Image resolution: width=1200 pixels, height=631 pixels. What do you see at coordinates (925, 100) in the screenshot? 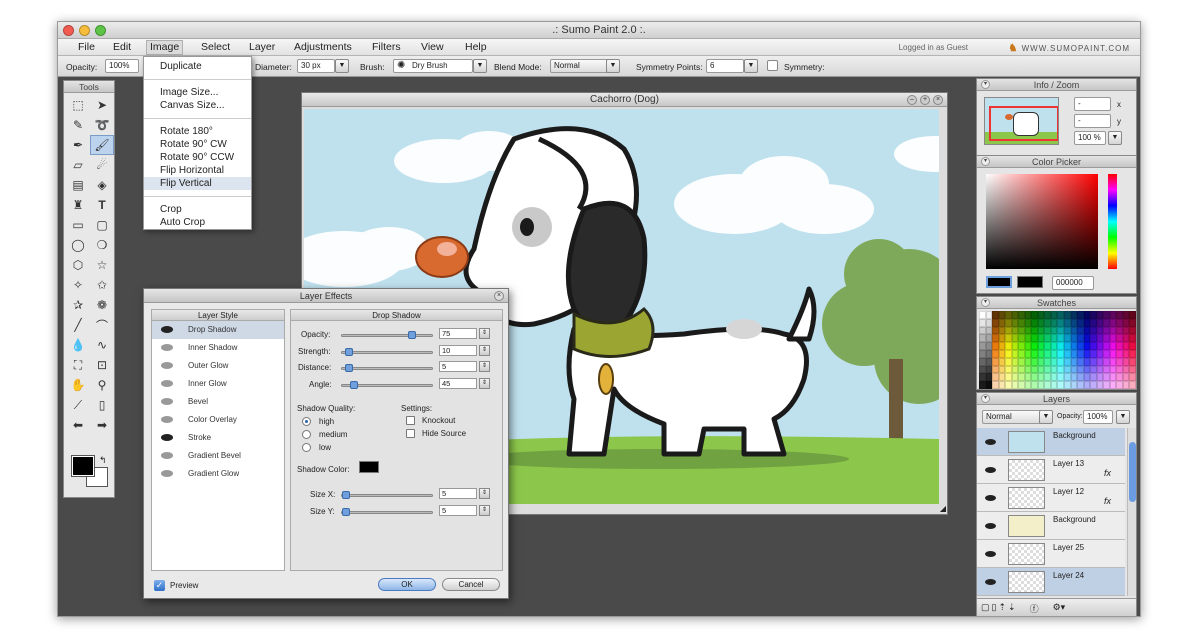
I see `maximize-doc-icon: +` at bounding box center [925, 100].